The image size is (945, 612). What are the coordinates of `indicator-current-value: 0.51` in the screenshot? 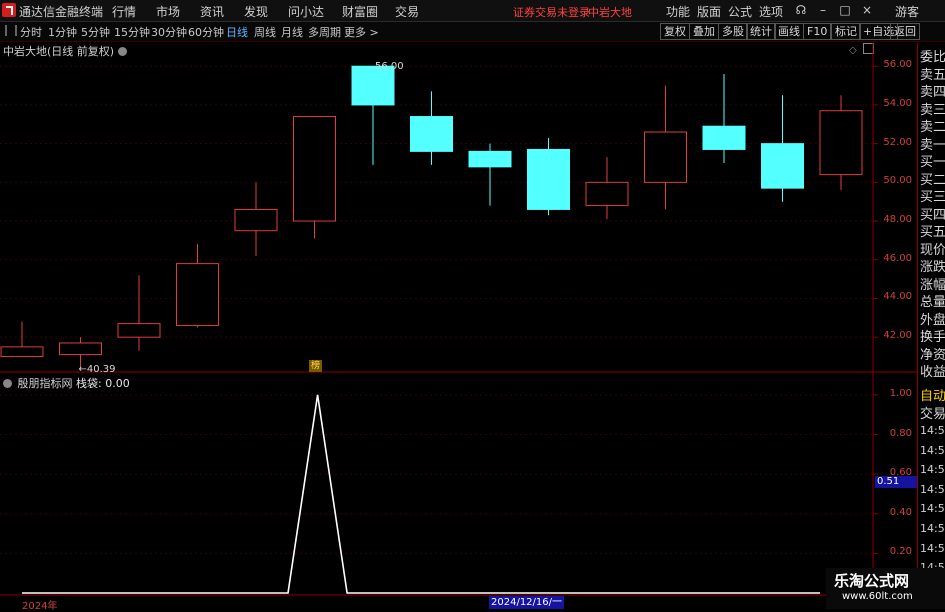 It's located at (896, 482).